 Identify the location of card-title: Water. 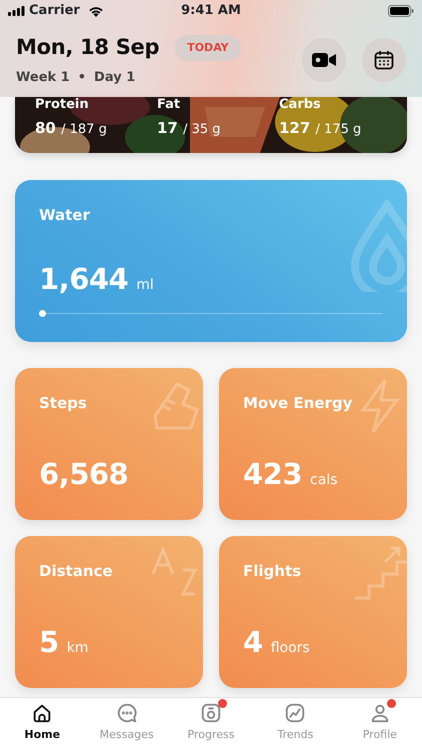
(64, 215).